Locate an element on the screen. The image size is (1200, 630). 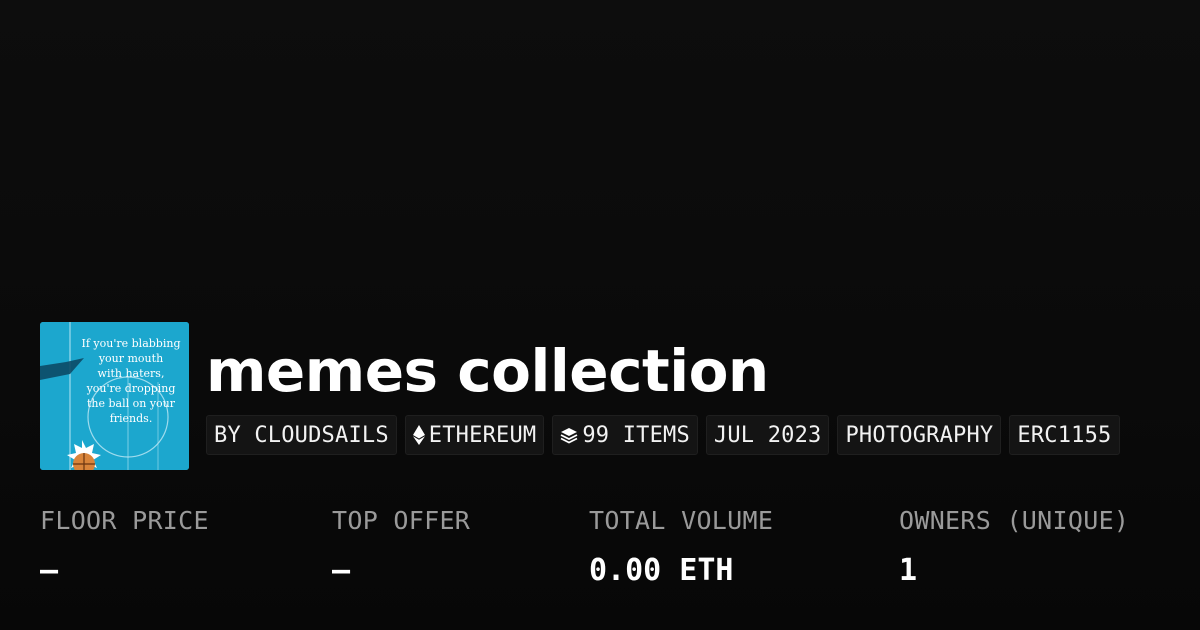
tag-category-label: PHOTOGRAPHY is located at coordinates (919, 435).